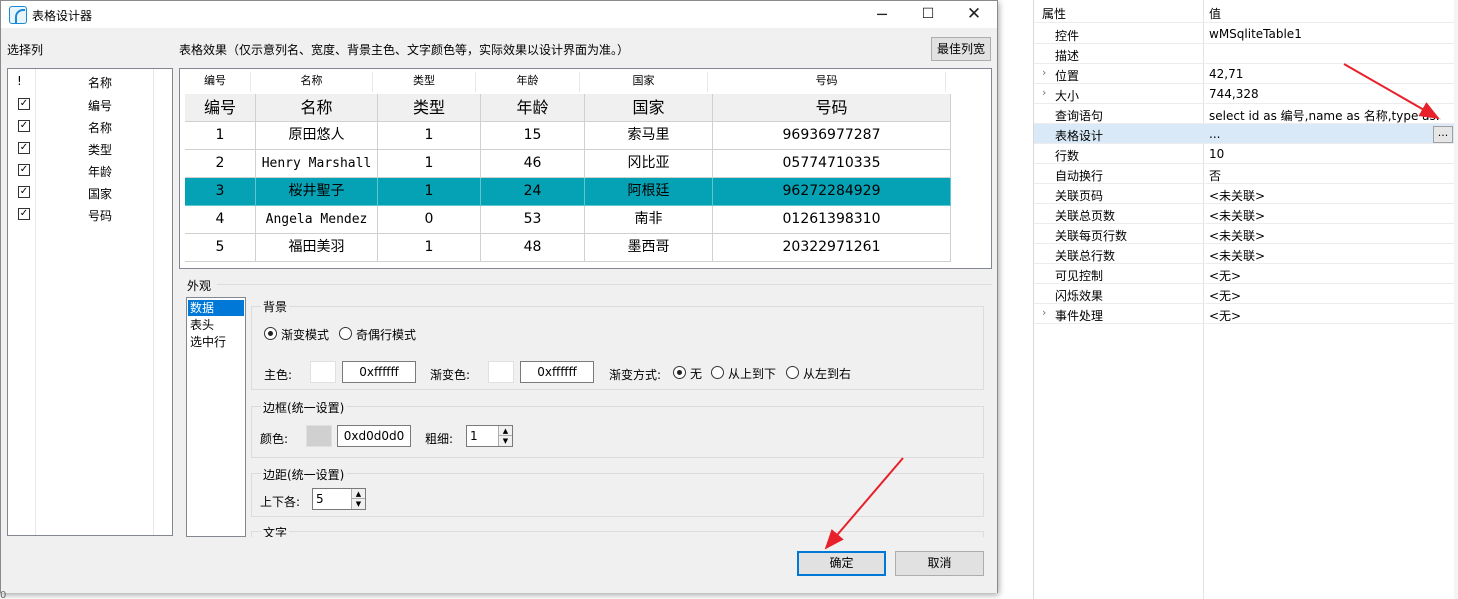  Describe the element at coordinates (533, 192) in the screenshot. I see `preview-cell: 24` at that location.